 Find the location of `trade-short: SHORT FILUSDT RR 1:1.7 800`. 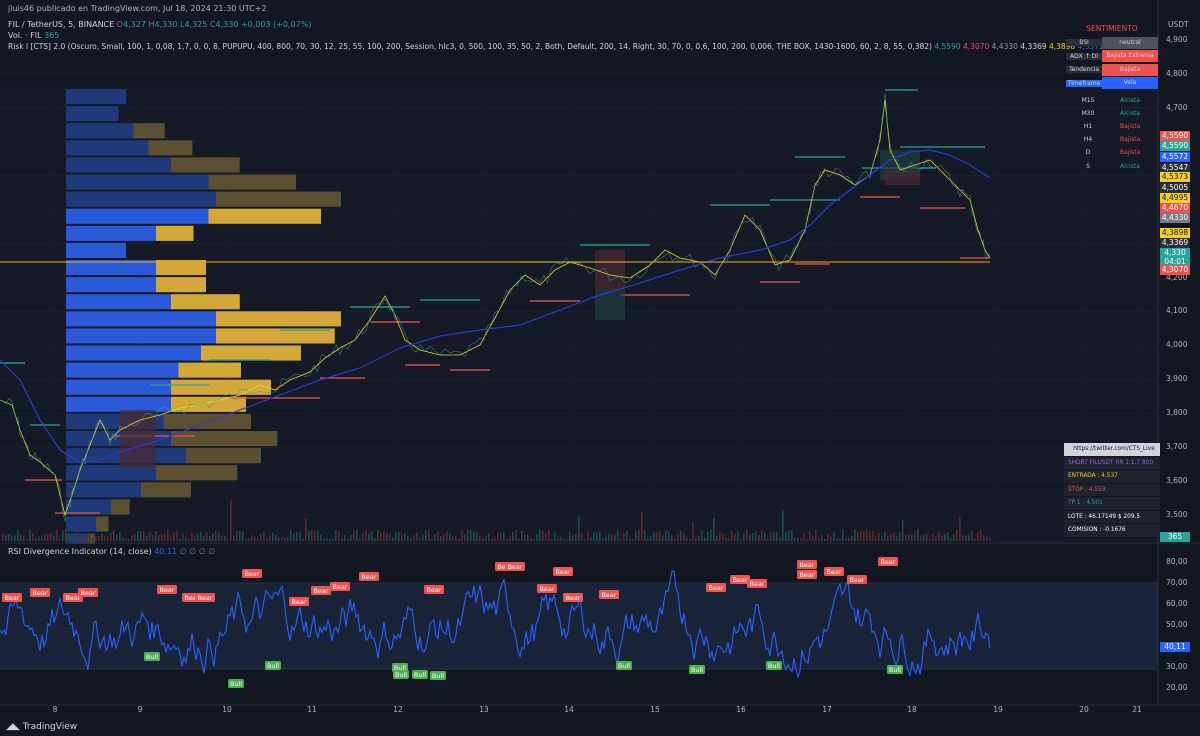

trade-short: SHORT FILUSDT RR 1:1.7 800 is located at coordinates (1112, 463).